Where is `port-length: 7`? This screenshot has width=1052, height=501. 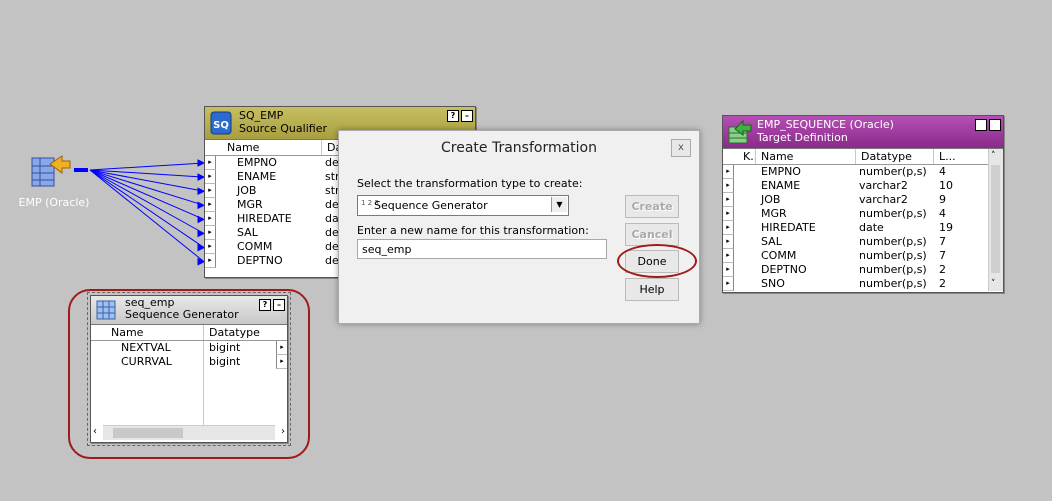 port-length: 7 is located at coordinates (942, 241).